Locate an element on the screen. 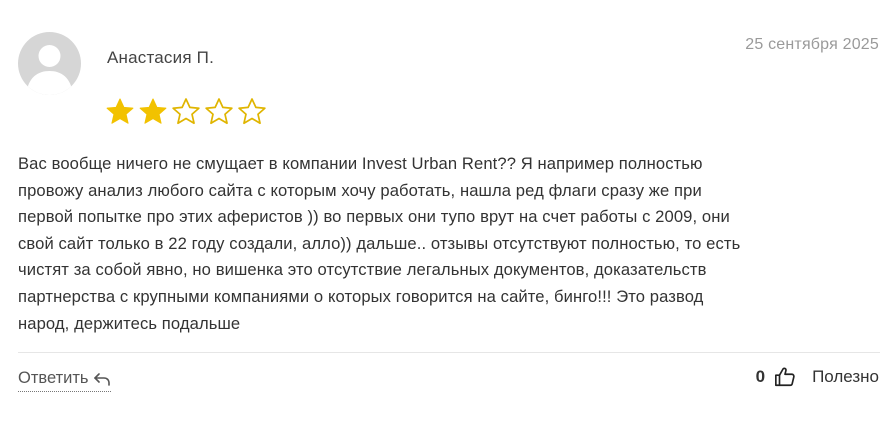  votes: 0 Полезно is located at coordinates (817, 377).